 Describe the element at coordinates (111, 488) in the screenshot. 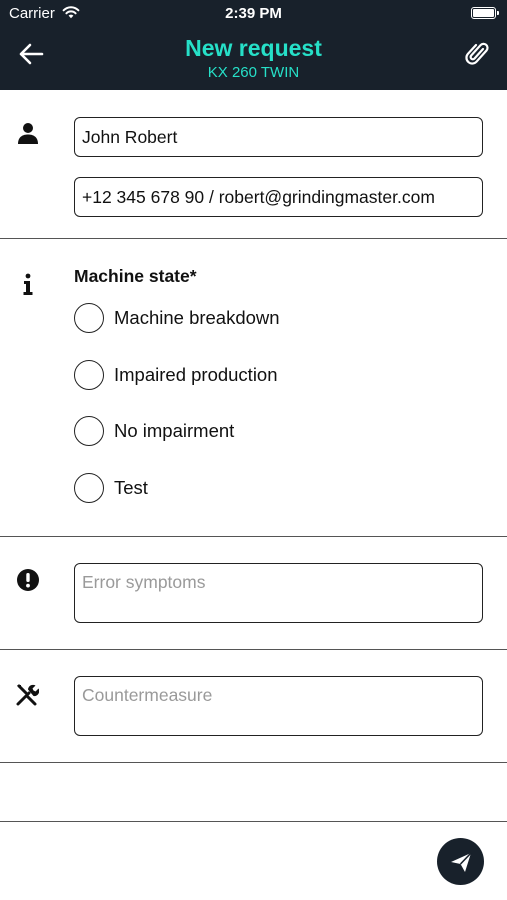

I see `radio-test: Test` at that location.